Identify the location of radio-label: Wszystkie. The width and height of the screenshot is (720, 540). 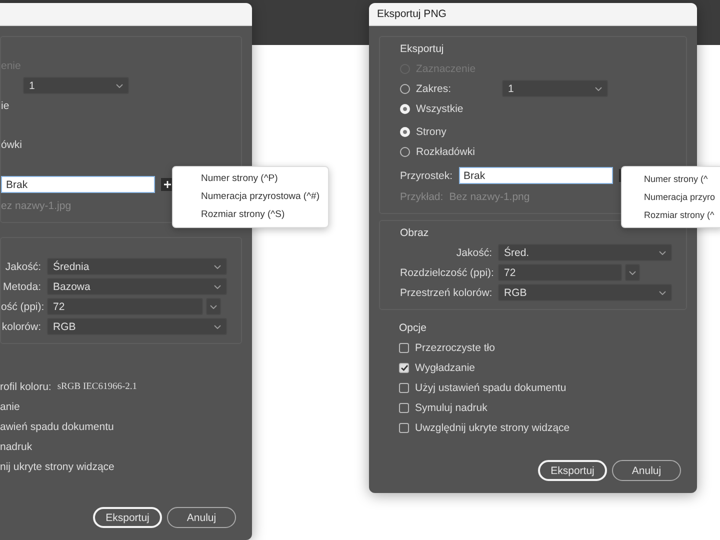
(440, 108).